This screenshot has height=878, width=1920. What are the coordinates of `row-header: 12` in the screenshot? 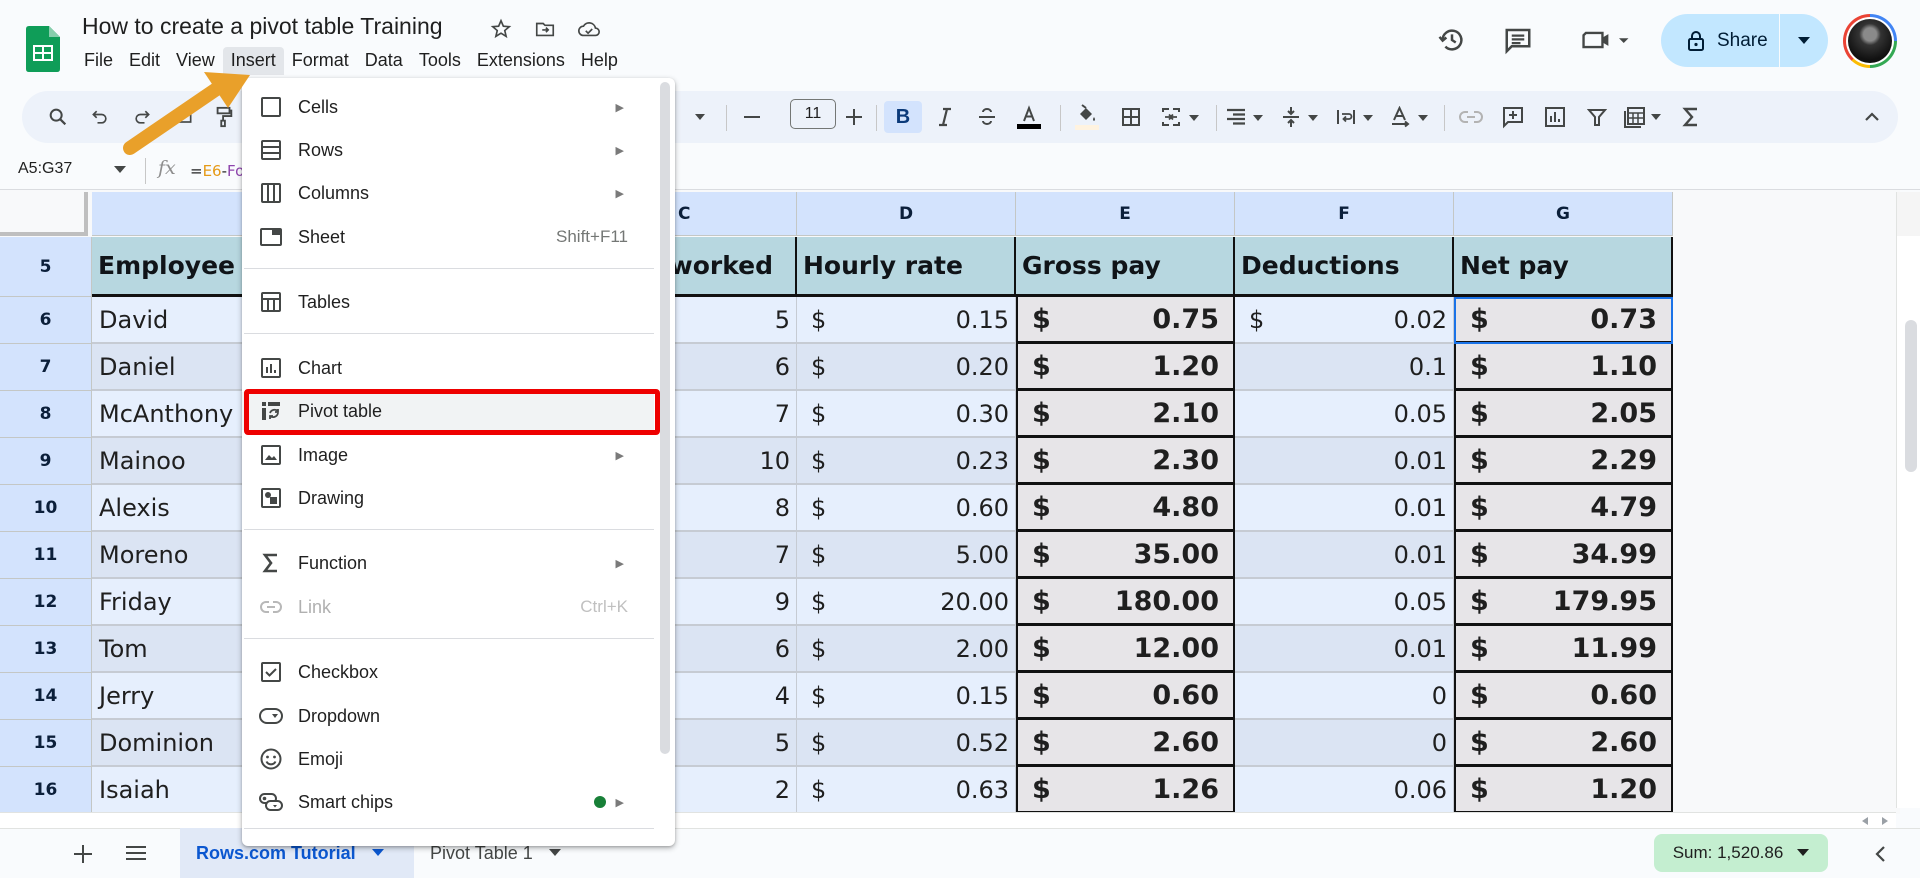 It's located at (46, 602).